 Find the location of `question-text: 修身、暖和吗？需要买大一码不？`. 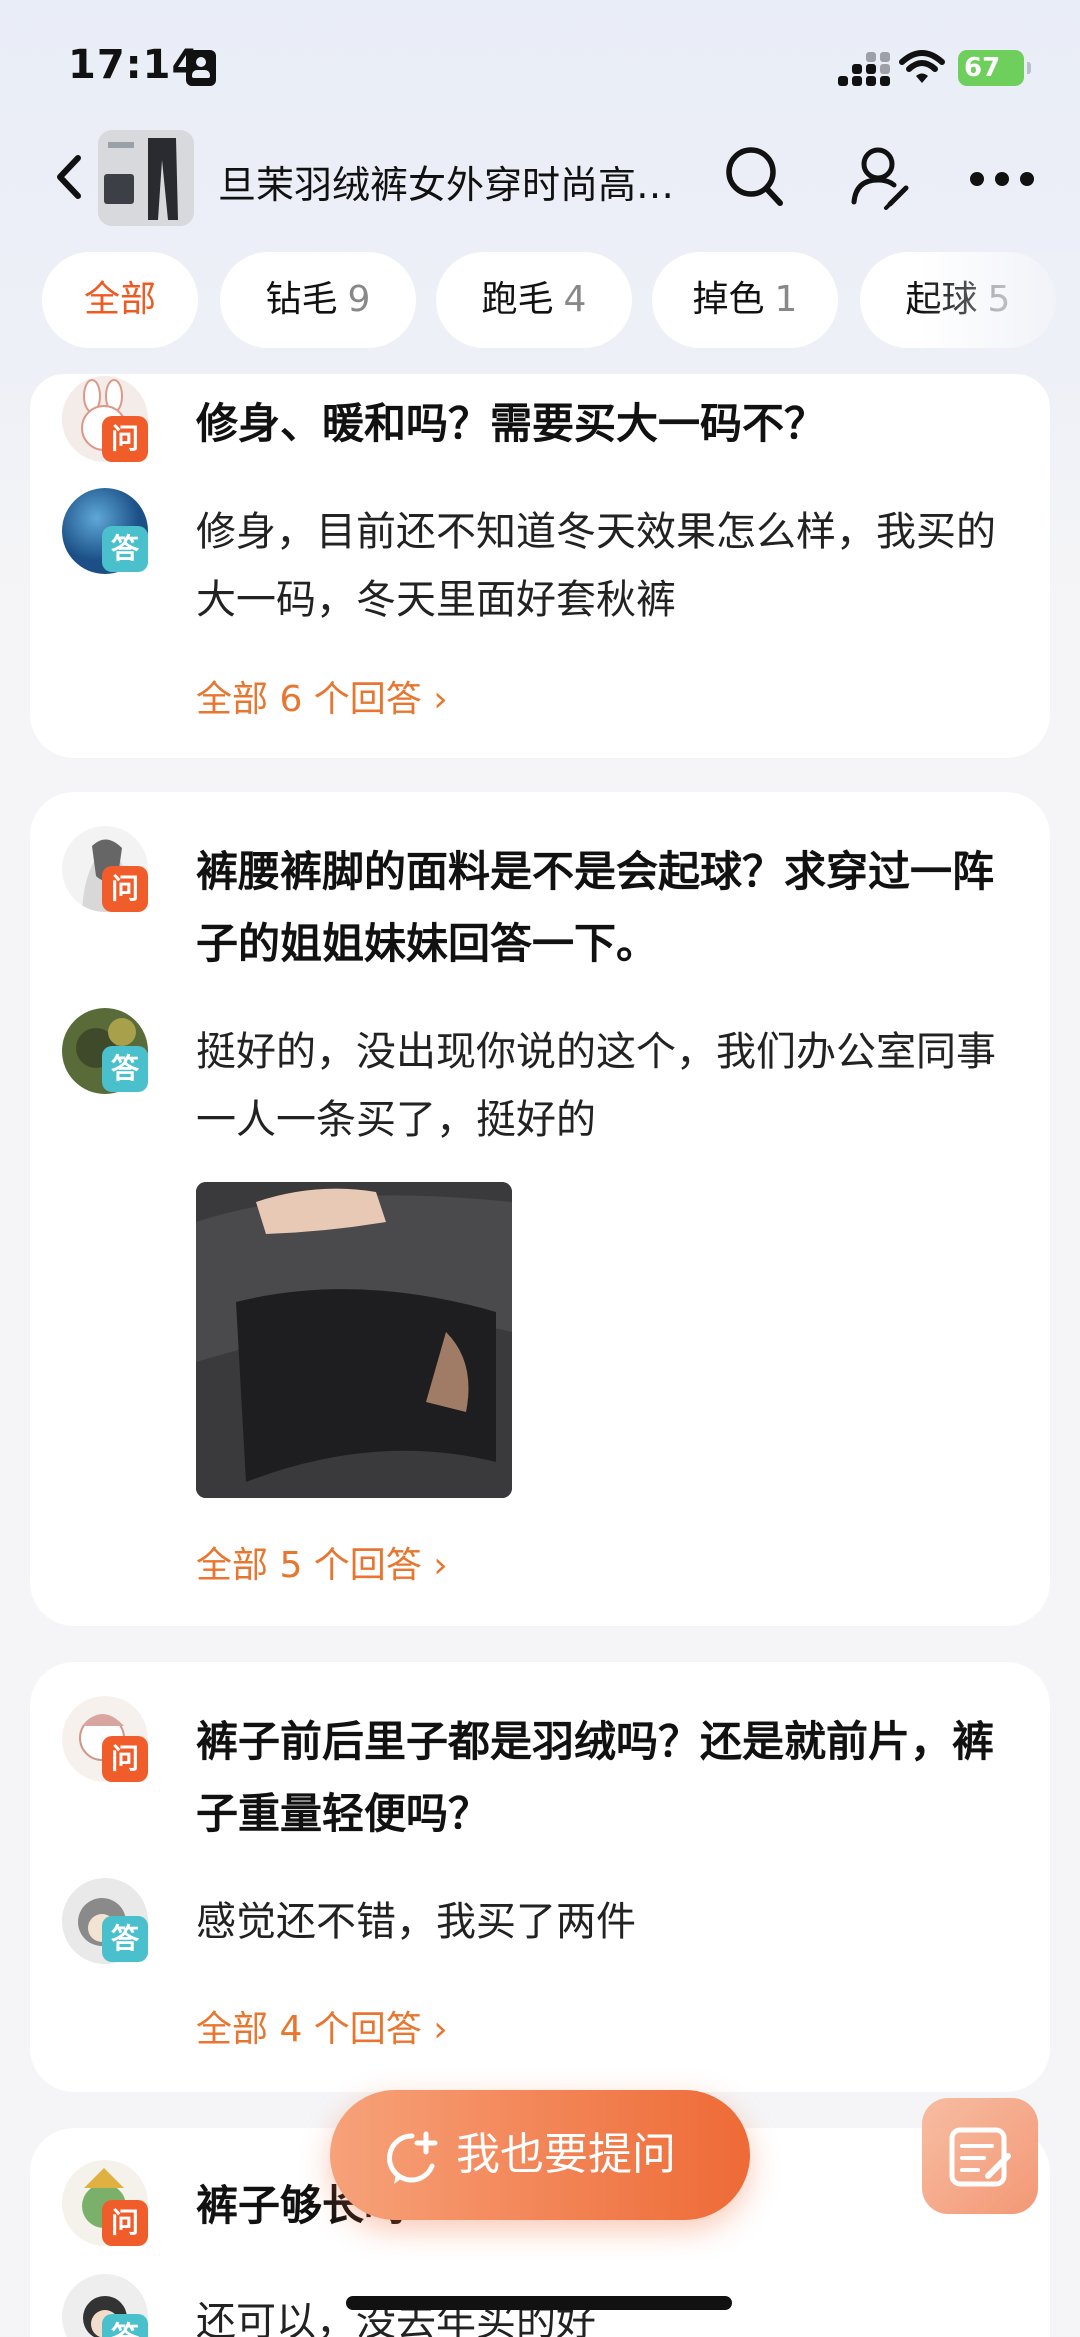

question-text: 修身、暖和吗？需要买大一码不？ is located at coordinates (511, 423).